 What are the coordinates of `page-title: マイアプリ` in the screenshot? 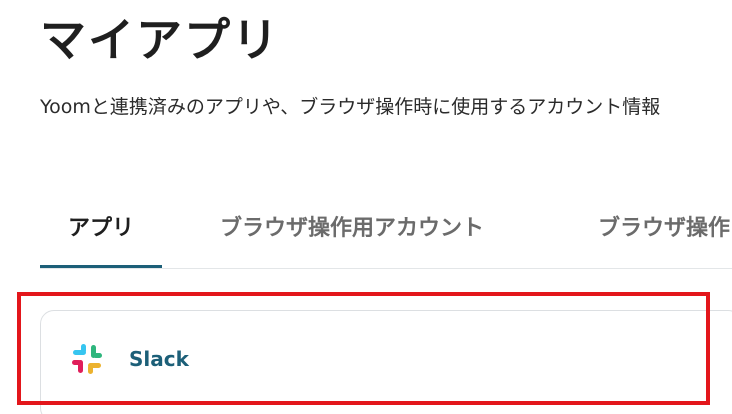 It's located at (160, 40).